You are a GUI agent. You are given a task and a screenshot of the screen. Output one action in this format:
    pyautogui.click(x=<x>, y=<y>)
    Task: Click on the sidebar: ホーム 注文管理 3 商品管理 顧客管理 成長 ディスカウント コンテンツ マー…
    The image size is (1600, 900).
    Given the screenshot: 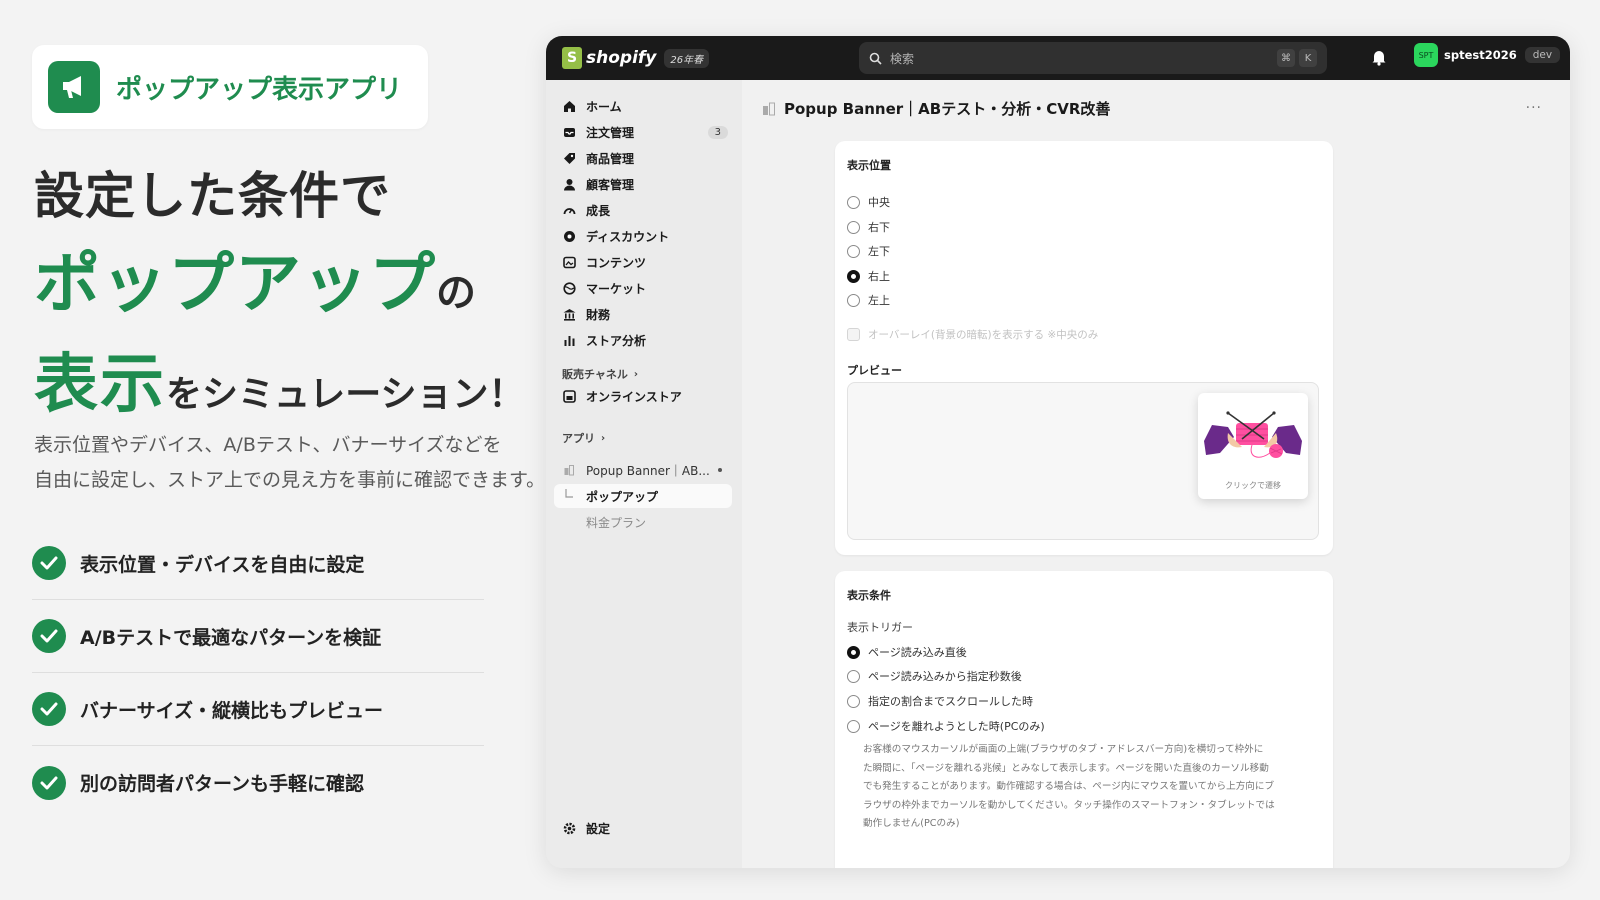 What is the action you would take?
    pyautogui.click(x=644, y=474)
    